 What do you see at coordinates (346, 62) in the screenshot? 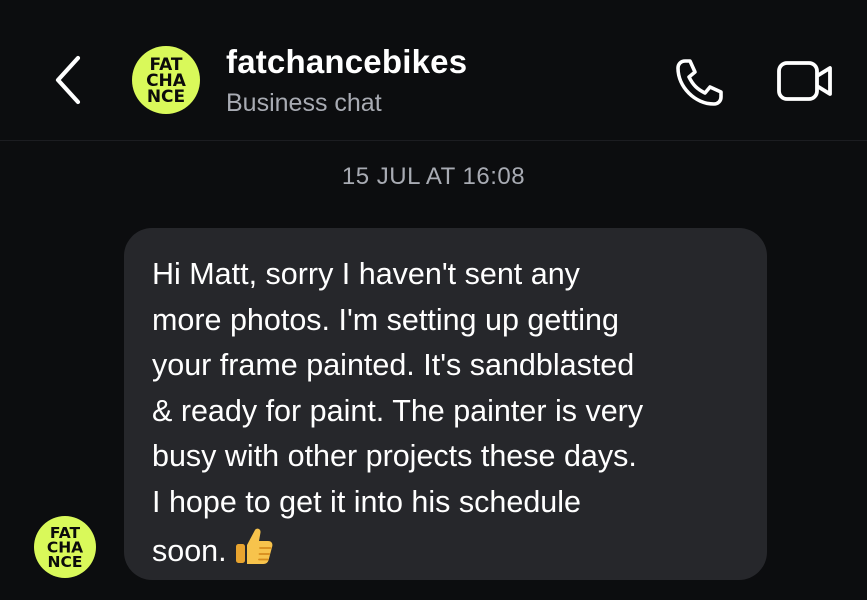
I see `contact-name: fatchancebikes` at bounding box center [346, 62].